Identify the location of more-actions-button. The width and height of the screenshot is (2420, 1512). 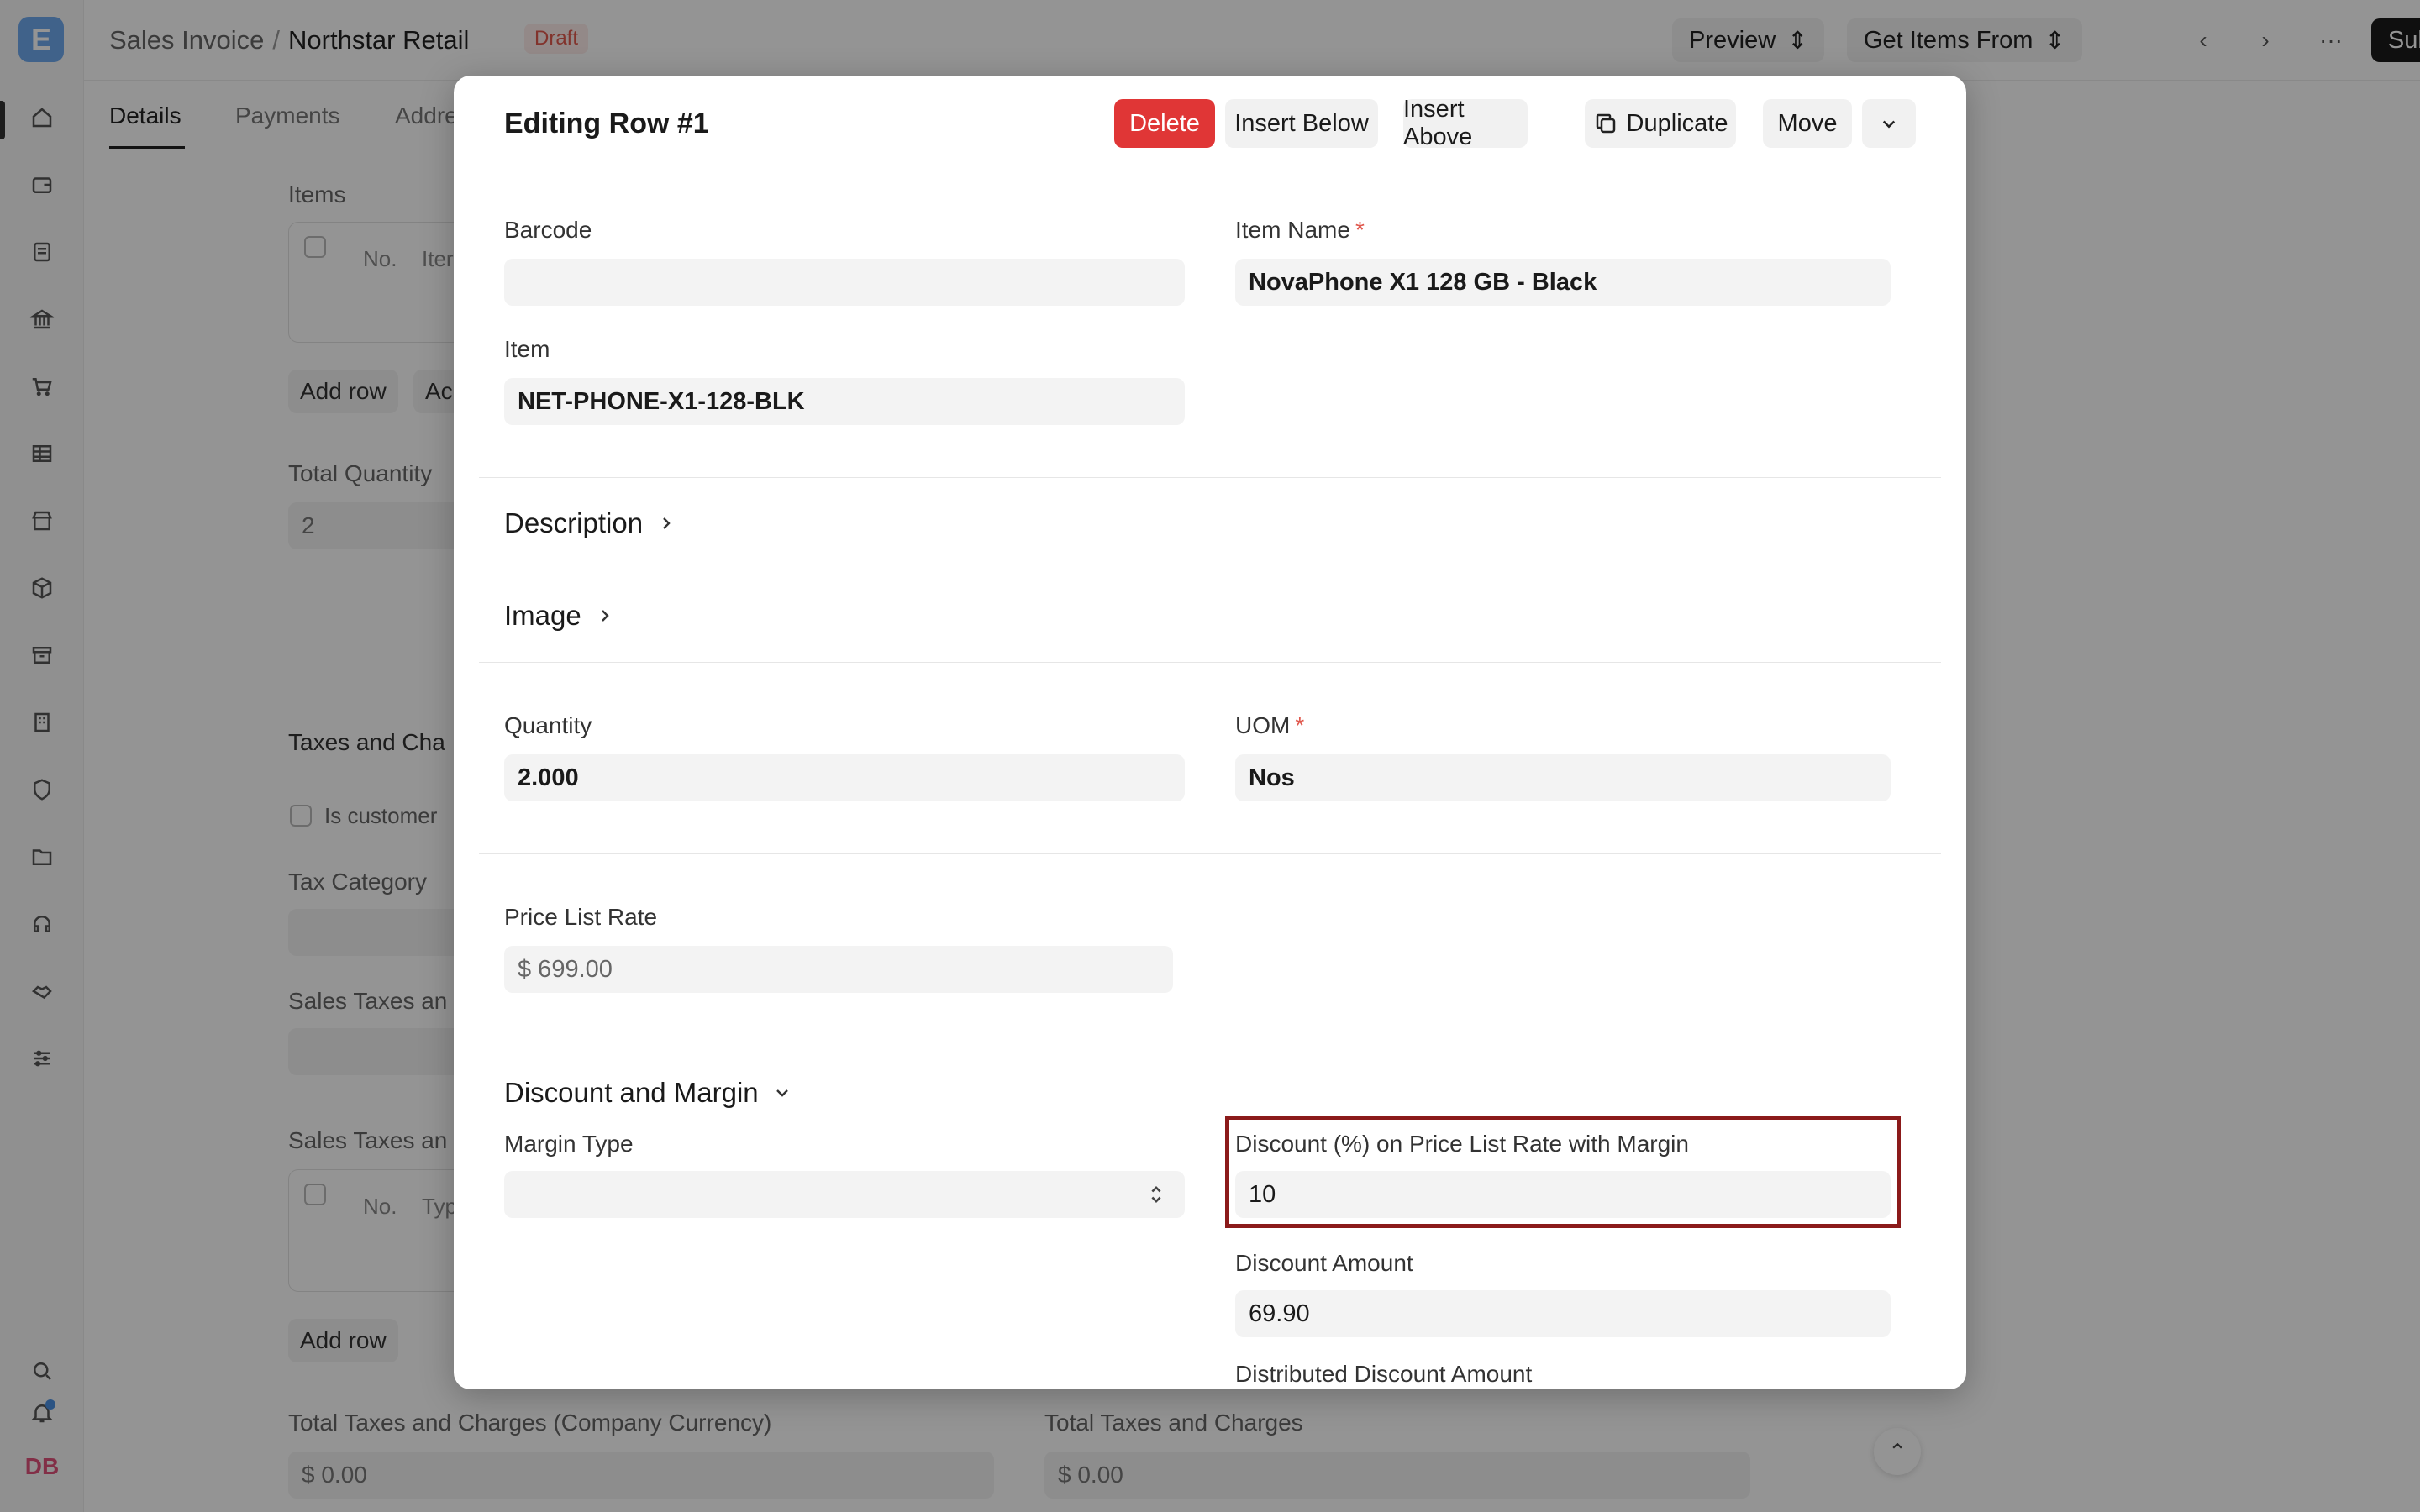
(1889, 123).